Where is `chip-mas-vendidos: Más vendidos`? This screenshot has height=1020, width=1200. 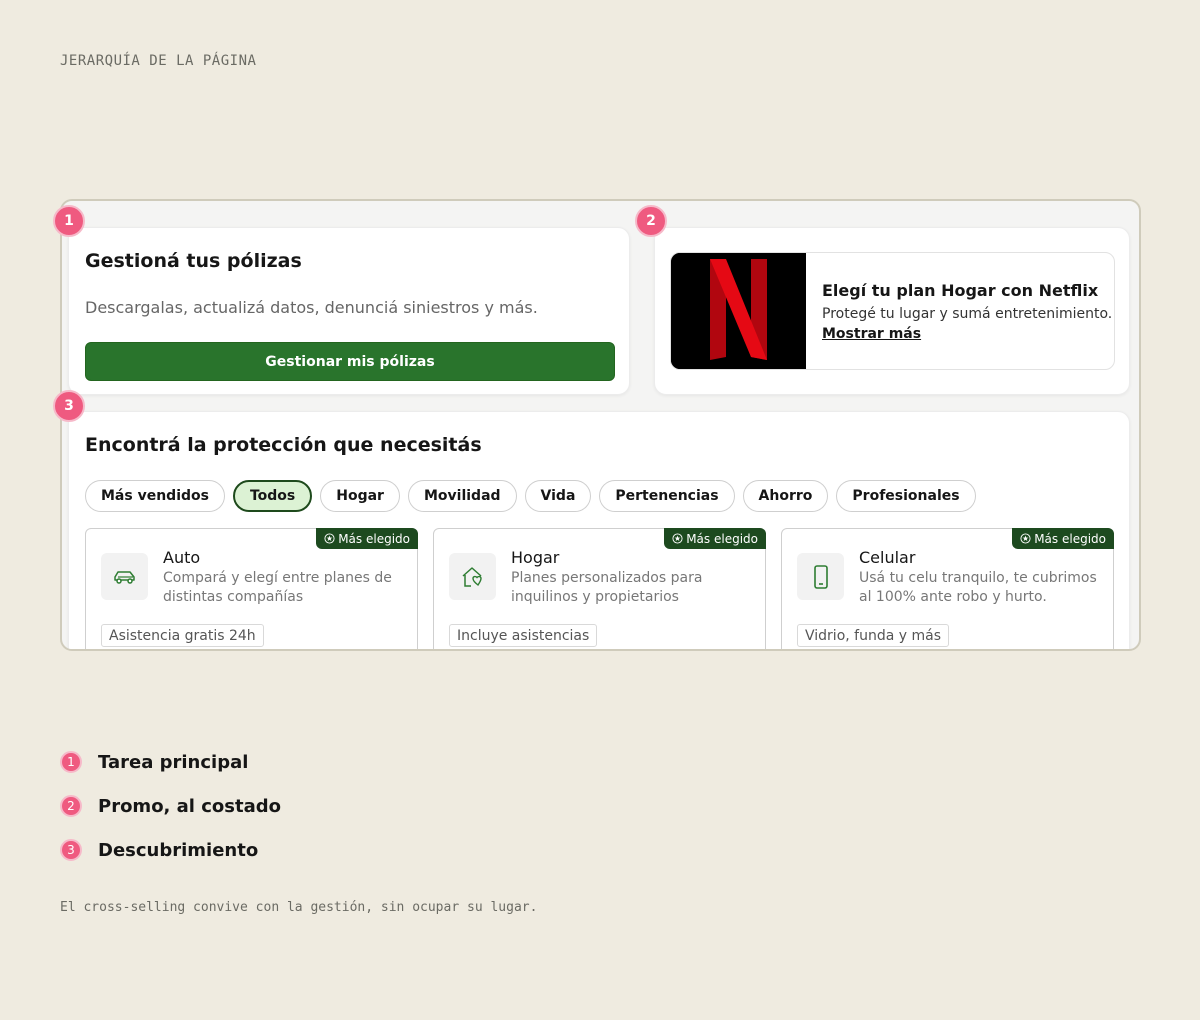
chip-mas-vendidos: Más vendidos is located at coordinates (155, 496).